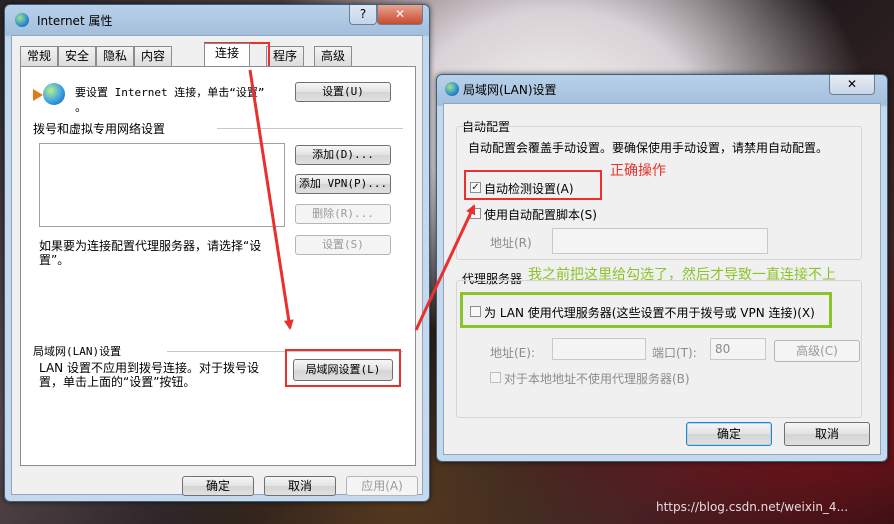  I want to click on bypass-local-checkbox, so click(495, 377).